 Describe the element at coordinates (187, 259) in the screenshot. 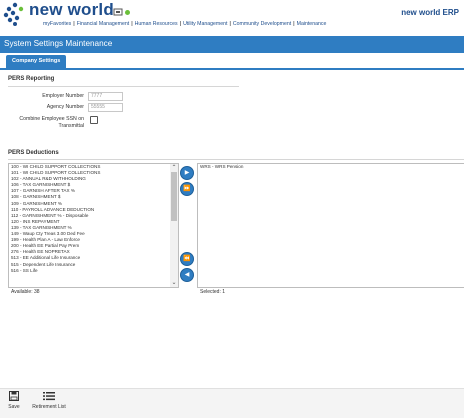

I see `move-all-left-icon: ⏪` at that location.